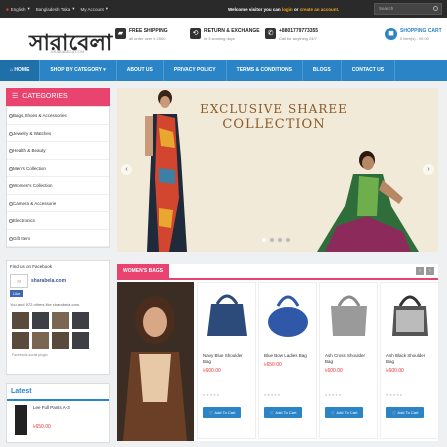 The image size is (447, 447). I want to click on language-select: ■ English ▾, so click(18, 9).